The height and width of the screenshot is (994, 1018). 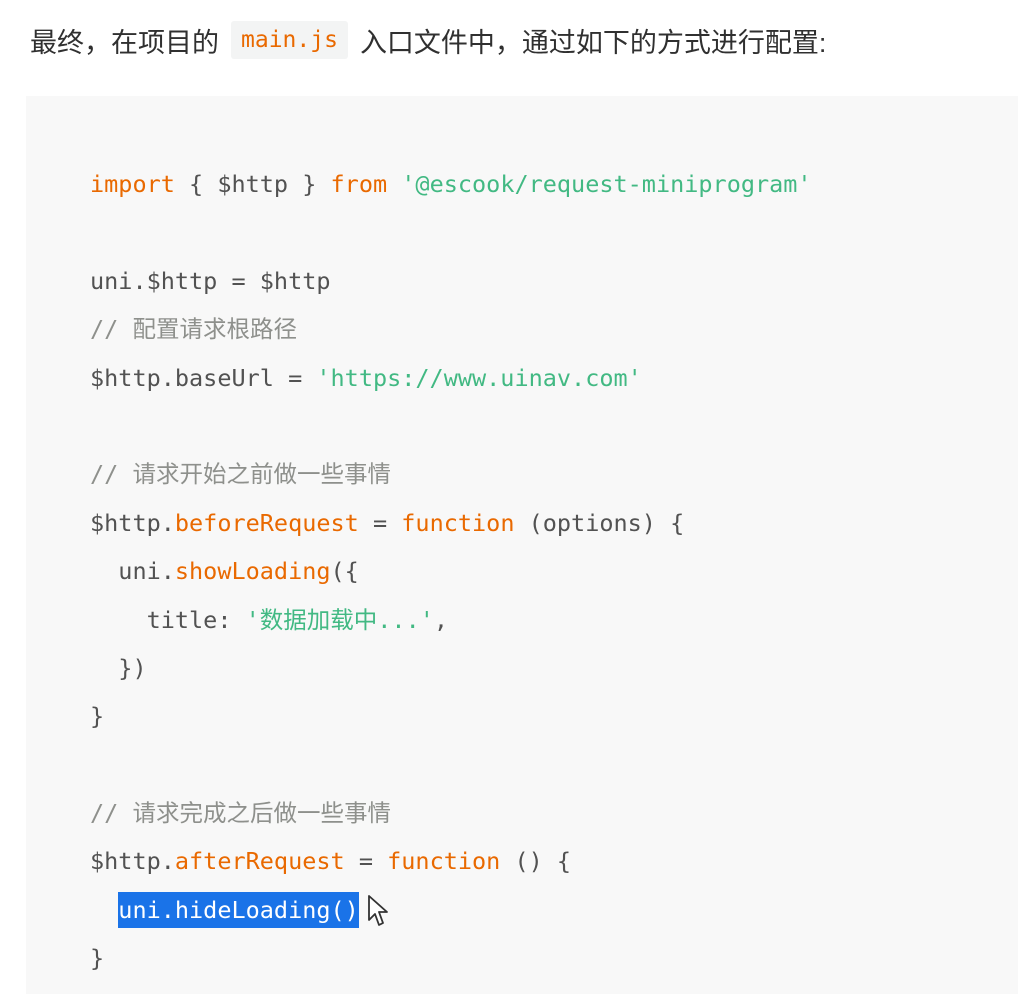 What do you see at coordinates (599, 522) in the screenshot?
I see `plain-token: (options) {` at bounding box center [599, 522].